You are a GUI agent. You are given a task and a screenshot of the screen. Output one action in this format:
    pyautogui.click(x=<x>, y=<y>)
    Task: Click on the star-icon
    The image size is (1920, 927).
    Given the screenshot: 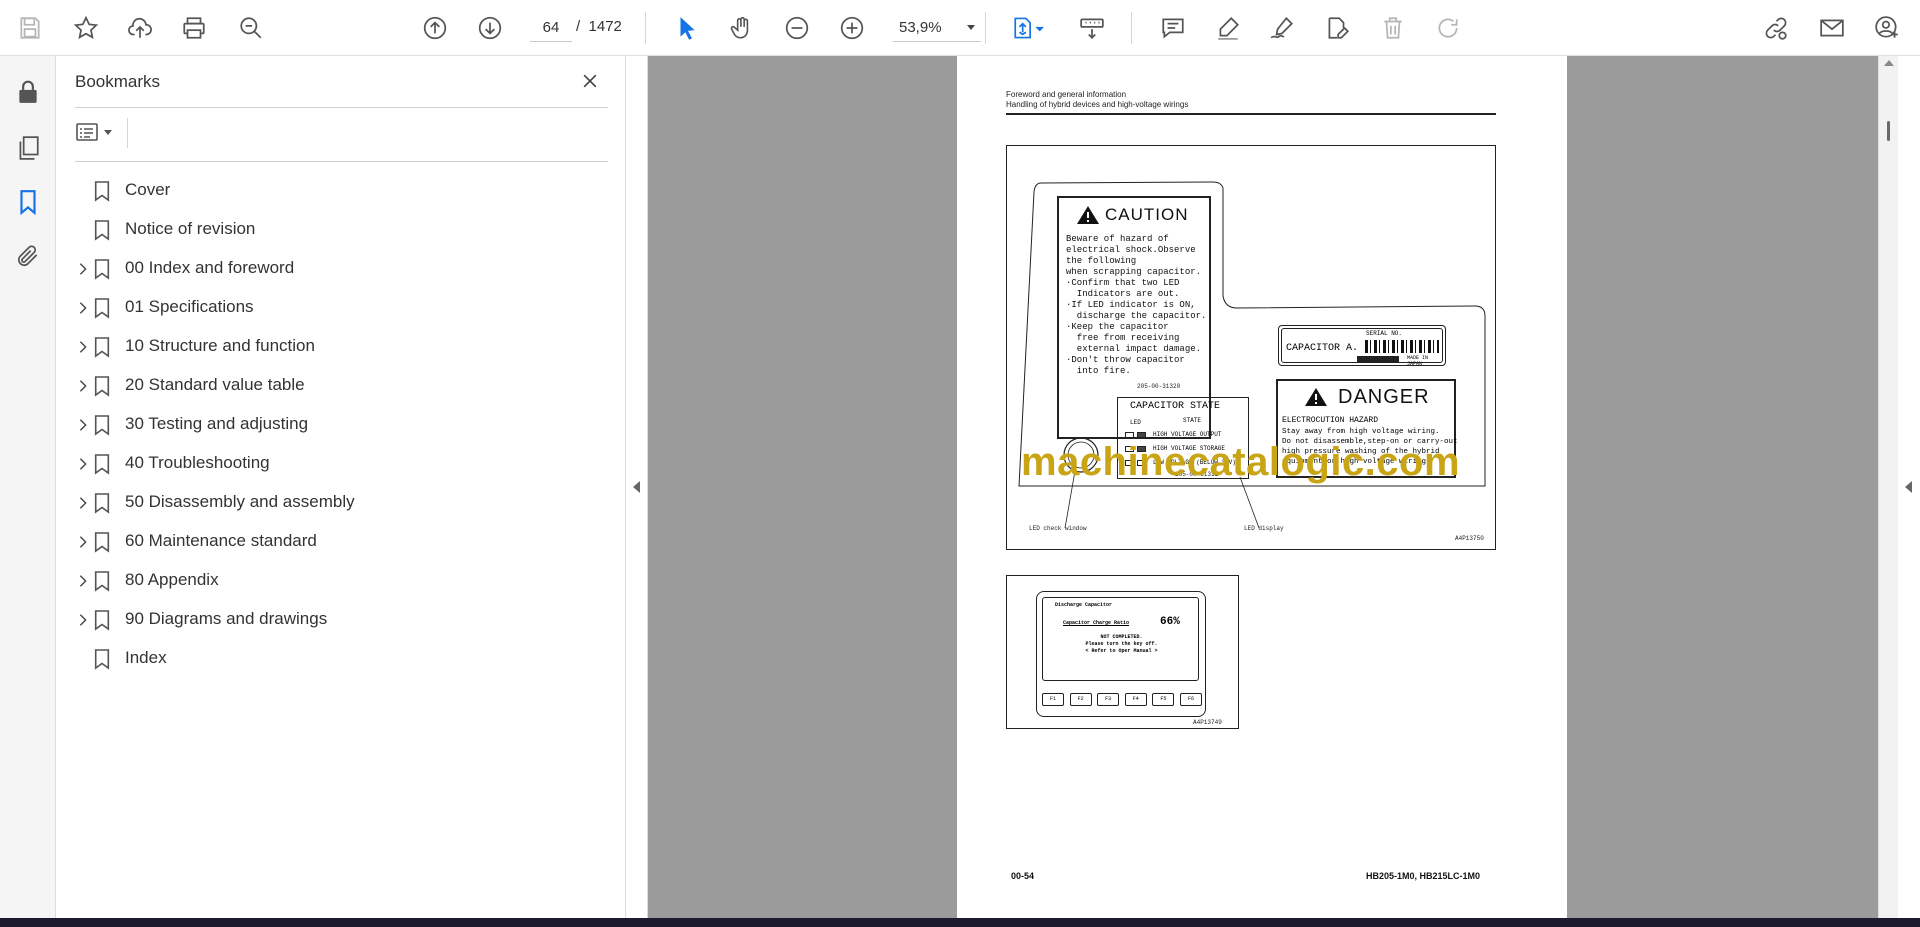 What is the action you would take?
    pyautogui.click(x=86, y=28)
    